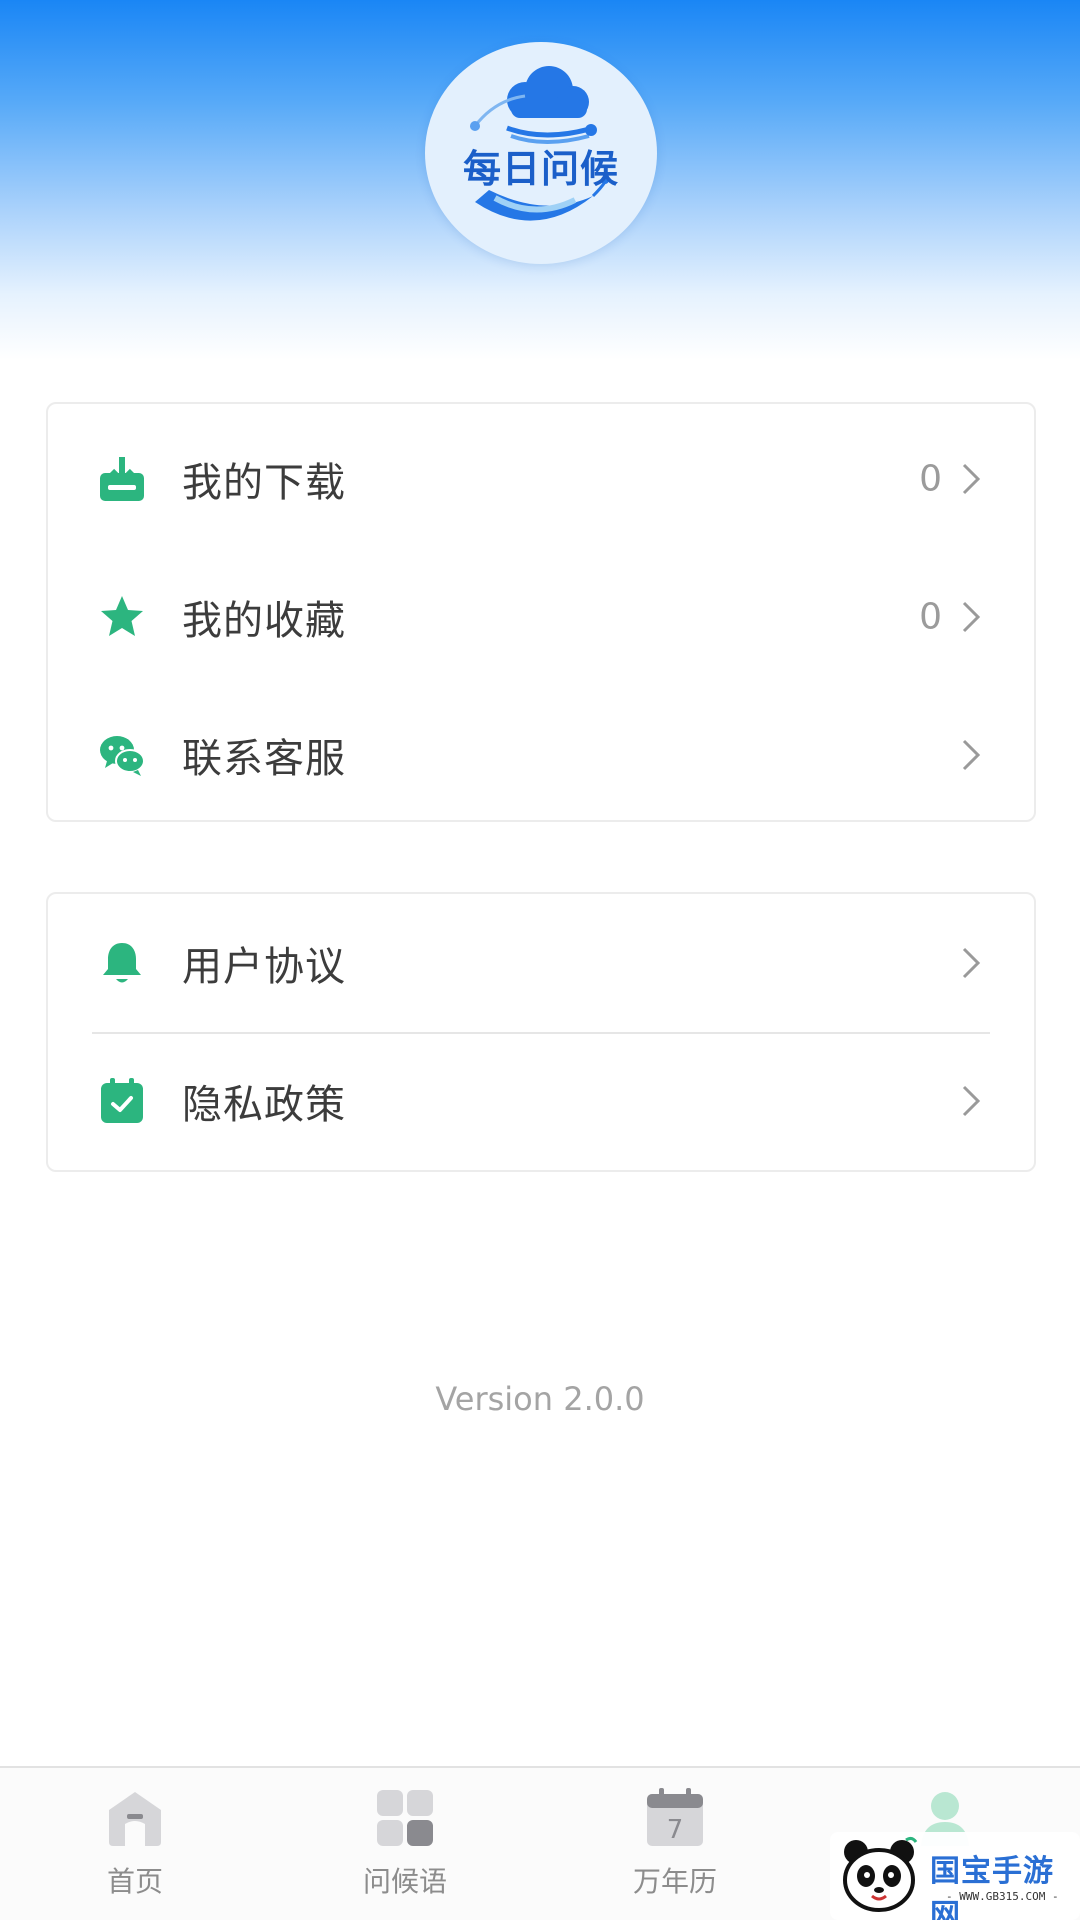 The height and width of the screenshot is (1920, 1080). What do you see at coordinates (264, 759) in the screenshot?
I see `menu-label: 联系客服` at bounding box center [264, 759].